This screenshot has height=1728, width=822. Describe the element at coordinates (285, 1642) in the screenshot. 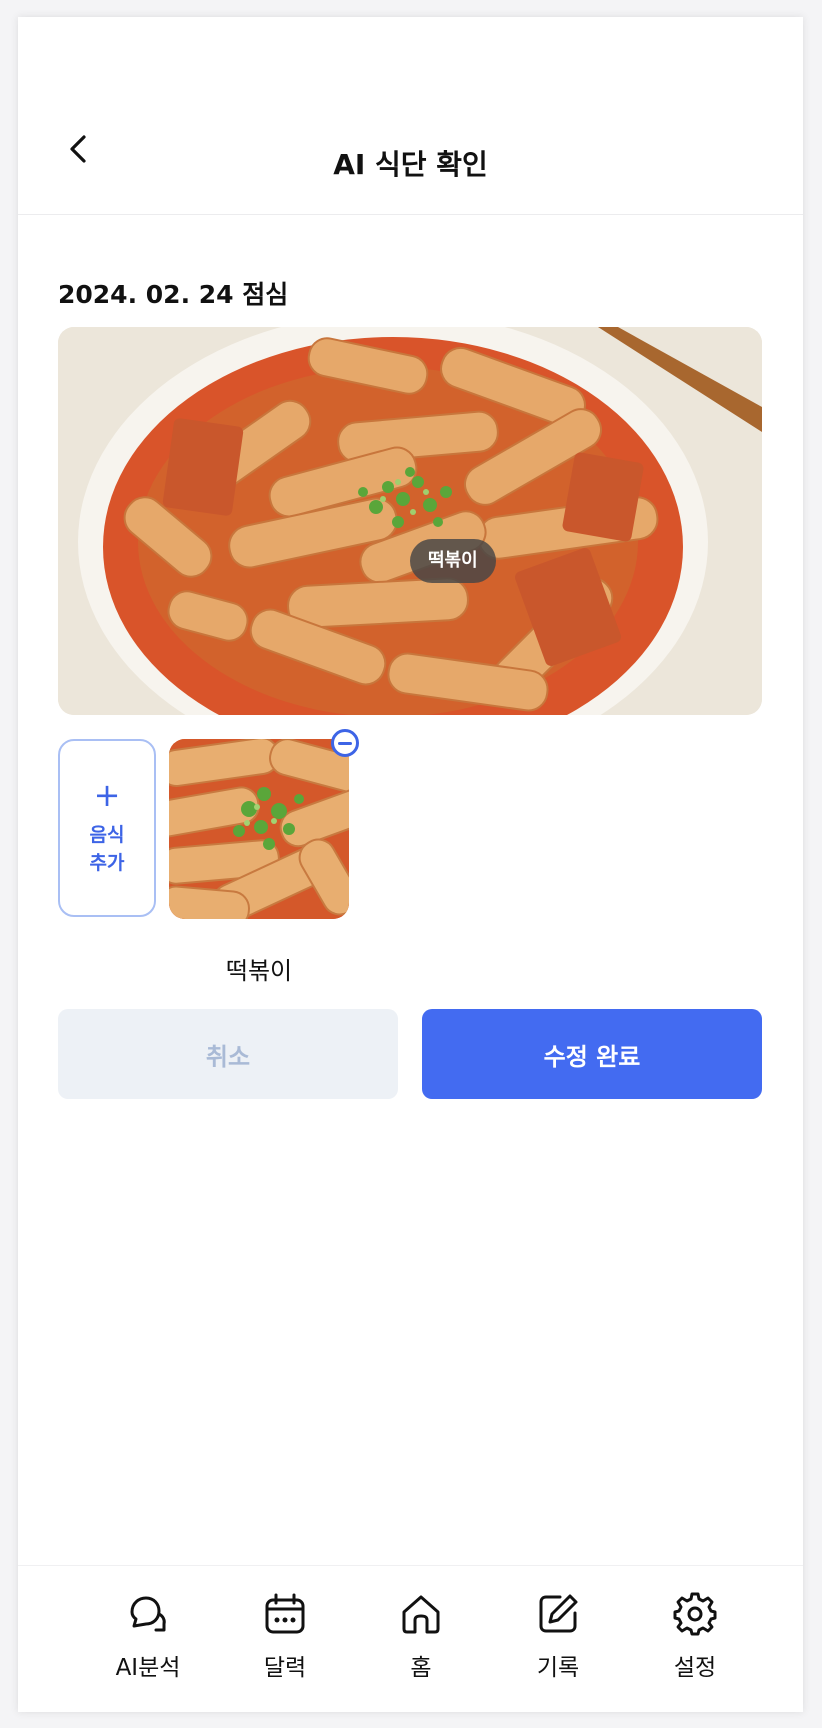

I see `nav-item-calendar: 달력` at that location.